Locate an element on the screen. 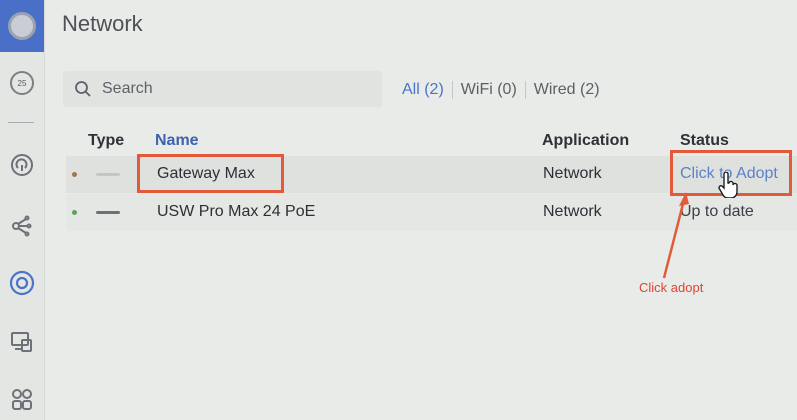 This screenshot has width=797, height=420. app-logo is located at coordinates (22, 26).